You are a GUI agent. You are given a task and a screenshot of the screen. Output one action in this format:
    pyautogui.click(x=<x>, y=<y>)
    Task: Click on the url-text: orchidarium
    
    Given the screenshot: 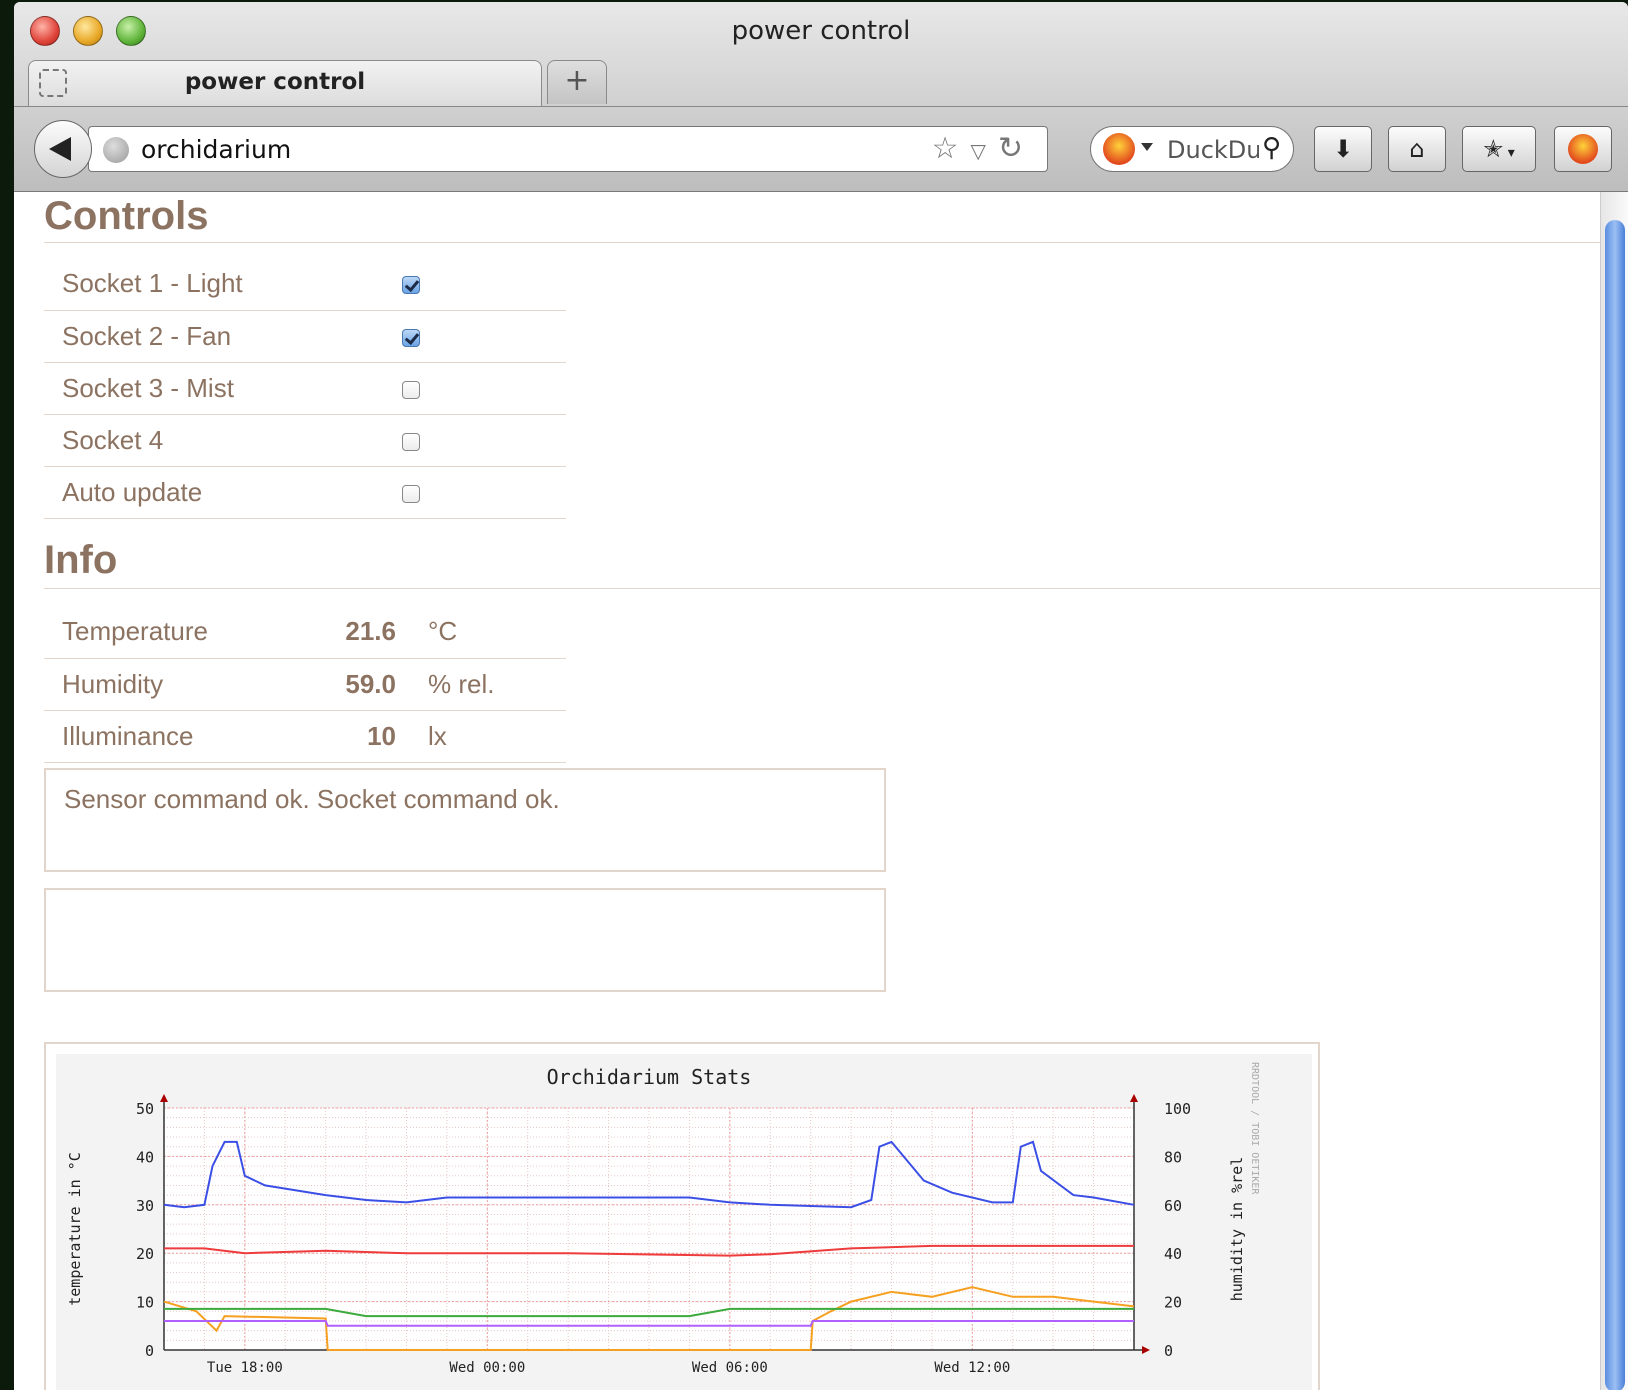 What is the action you would take?
    pyautogui.click(x=216, y=149)
    